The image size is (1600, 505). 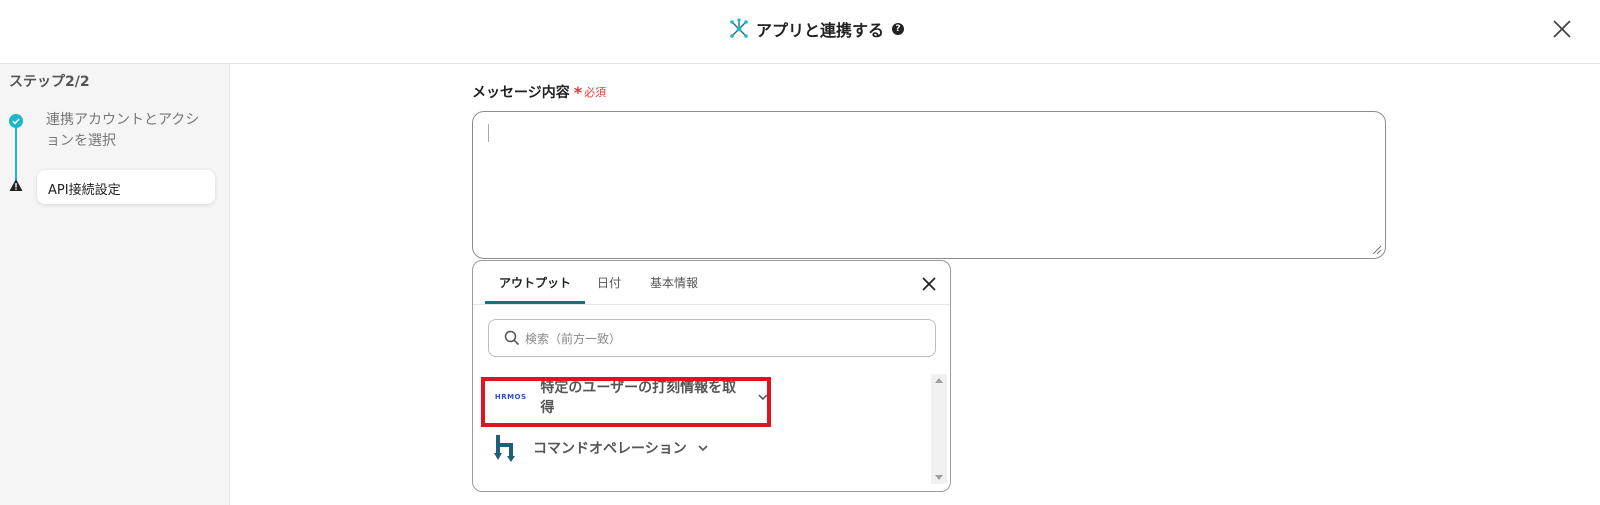 I want to click on list-item-command-operation: コマンドオペレーション, so click(x=605, y=448).